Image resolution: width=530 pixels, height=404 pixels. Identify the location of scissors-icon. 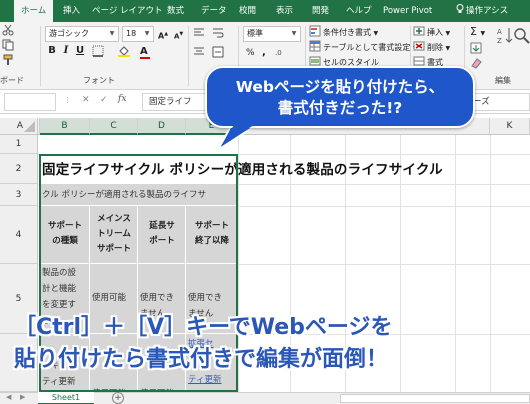
(8, 30).